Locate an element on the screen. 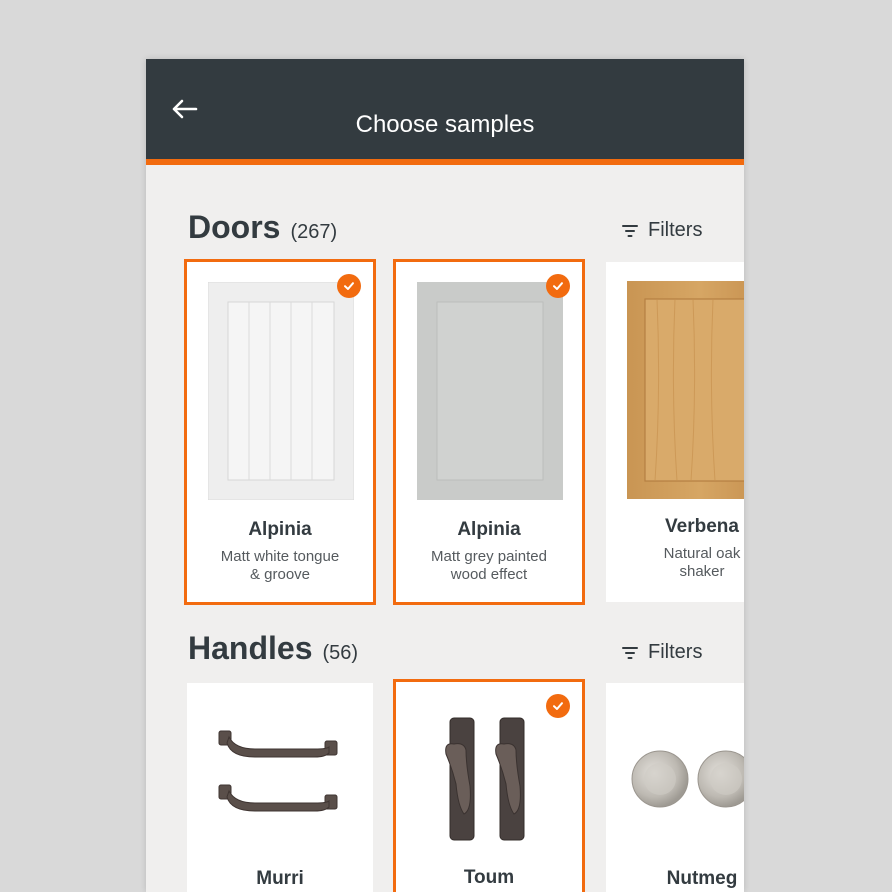 The height and width of the screenshot is (892, 892). handle-card-murri: Murri is located at coordinates (280, 787).